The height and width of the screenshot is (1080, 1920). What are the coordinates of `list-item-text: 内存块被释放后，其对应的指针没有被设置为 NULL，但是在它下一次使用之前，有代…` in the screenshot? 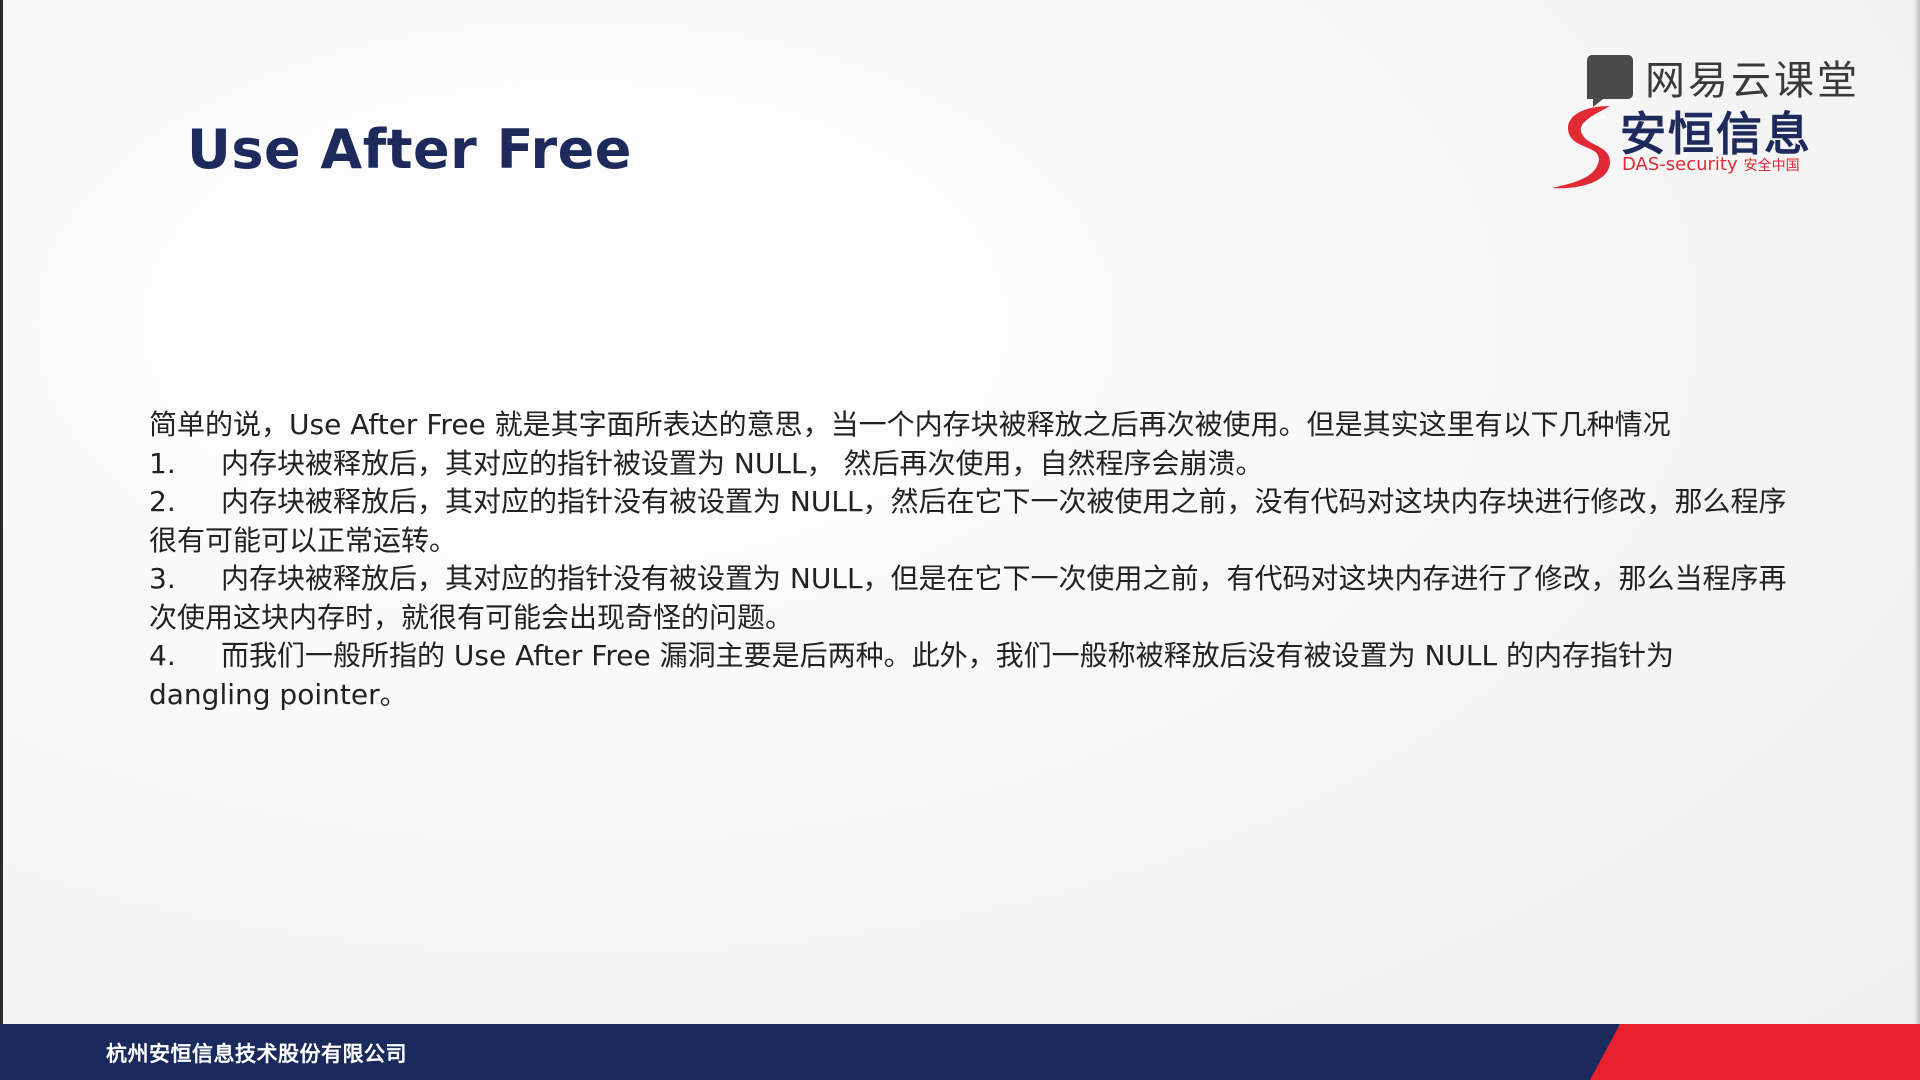 It's located at (968, 598).